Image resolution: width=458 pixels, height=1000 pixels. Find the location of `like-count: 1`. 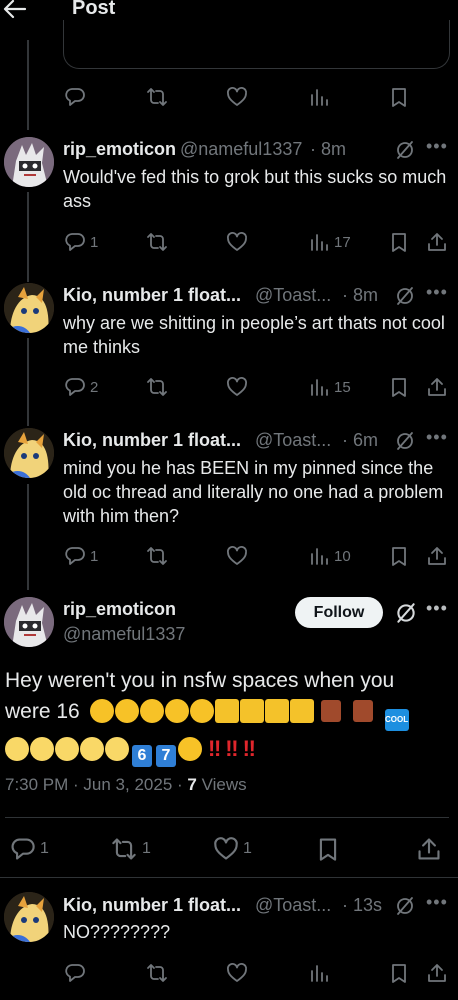

like-count: 1 is located at coordinates (247, 848).